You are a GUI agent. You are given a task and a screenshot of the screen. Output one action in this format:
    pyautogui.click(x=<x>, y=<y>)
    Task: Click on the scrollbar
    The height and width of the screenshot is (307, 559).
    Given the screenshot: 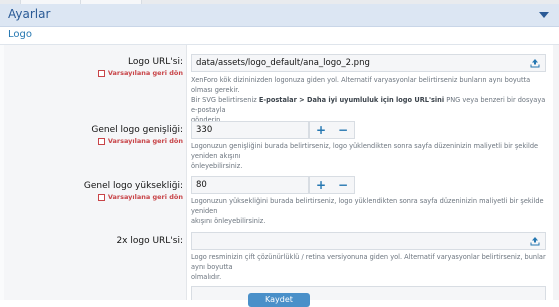 What is the action you would take?
    pyautogui.click(x=556, y=172)
    